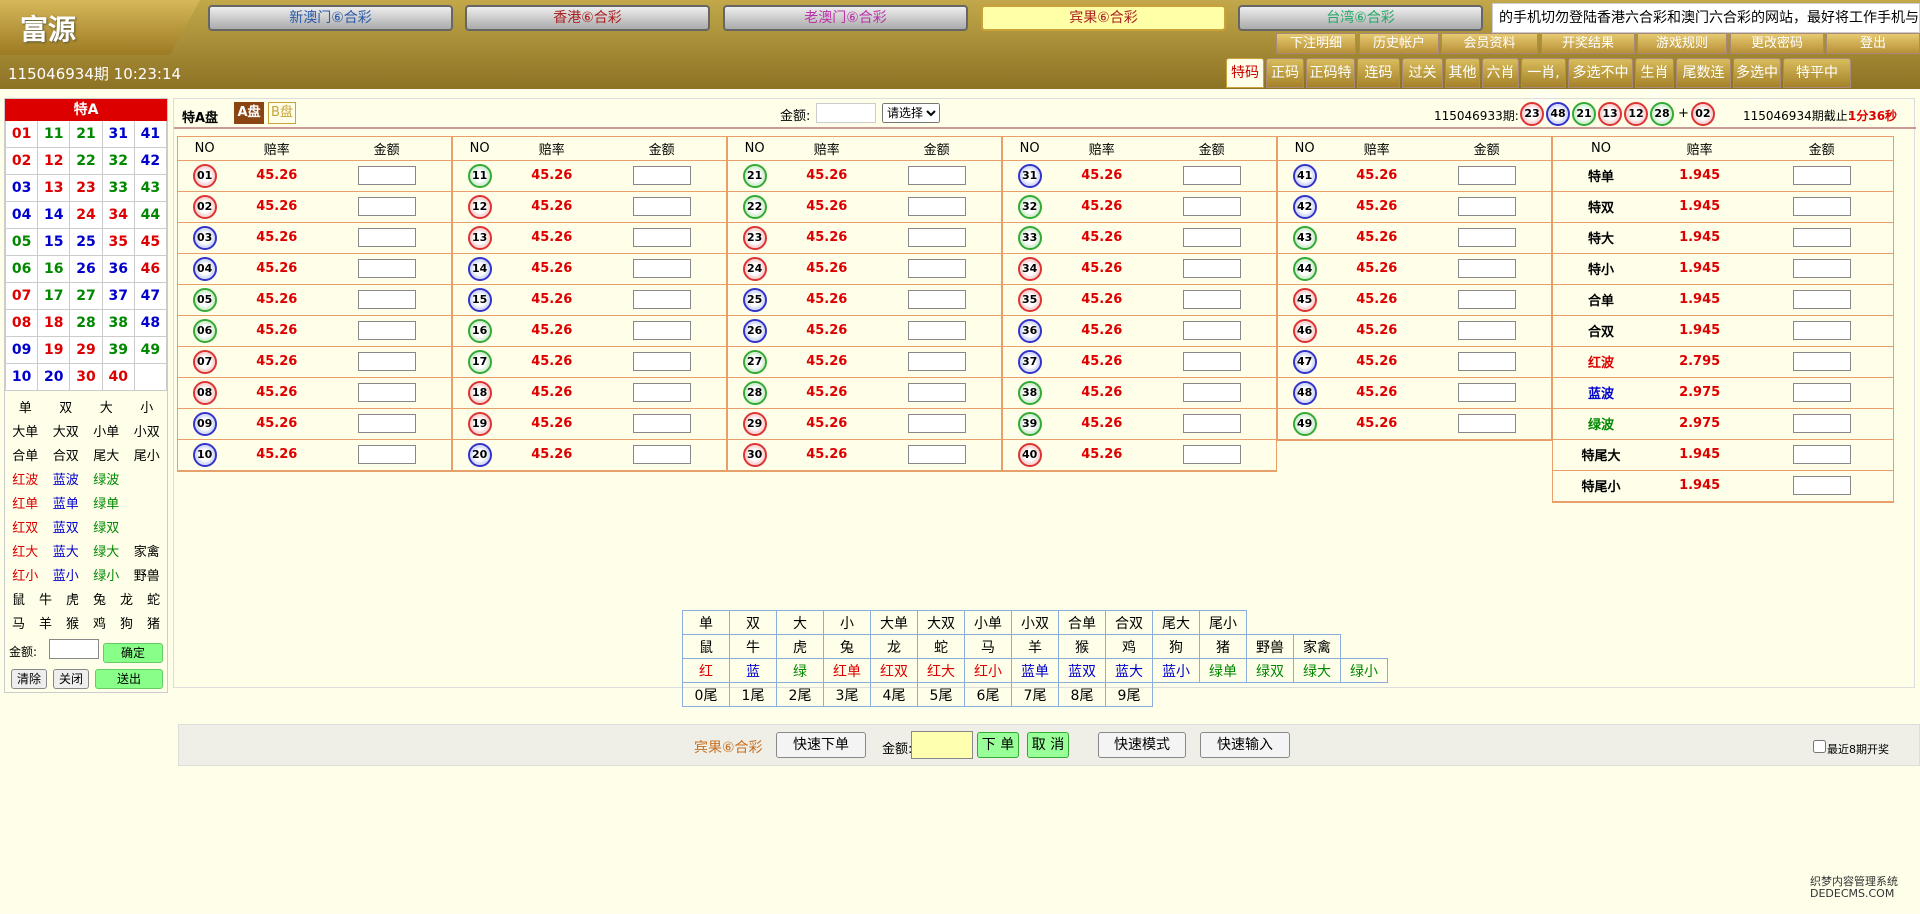  I want to click on quick-bet-cell: 大单, so click(894, 622).